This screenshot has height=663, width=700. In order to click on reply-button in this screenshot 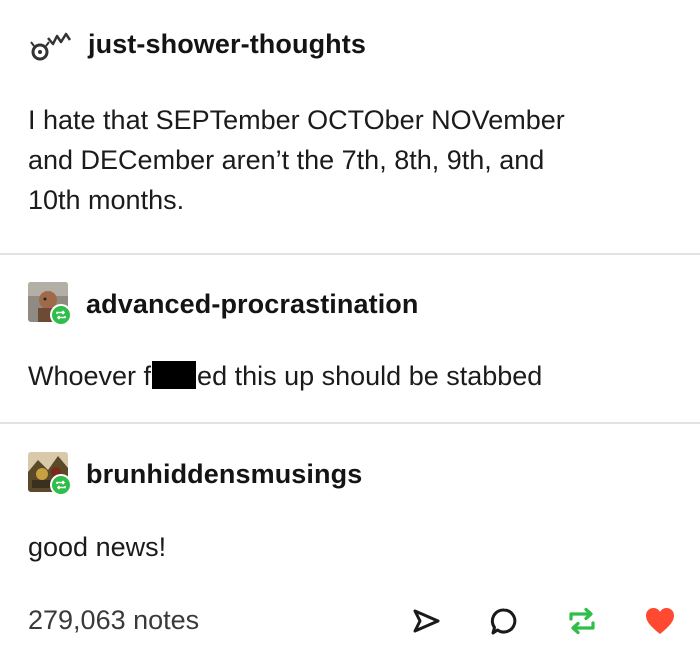, I will do `click(504, 621)`.